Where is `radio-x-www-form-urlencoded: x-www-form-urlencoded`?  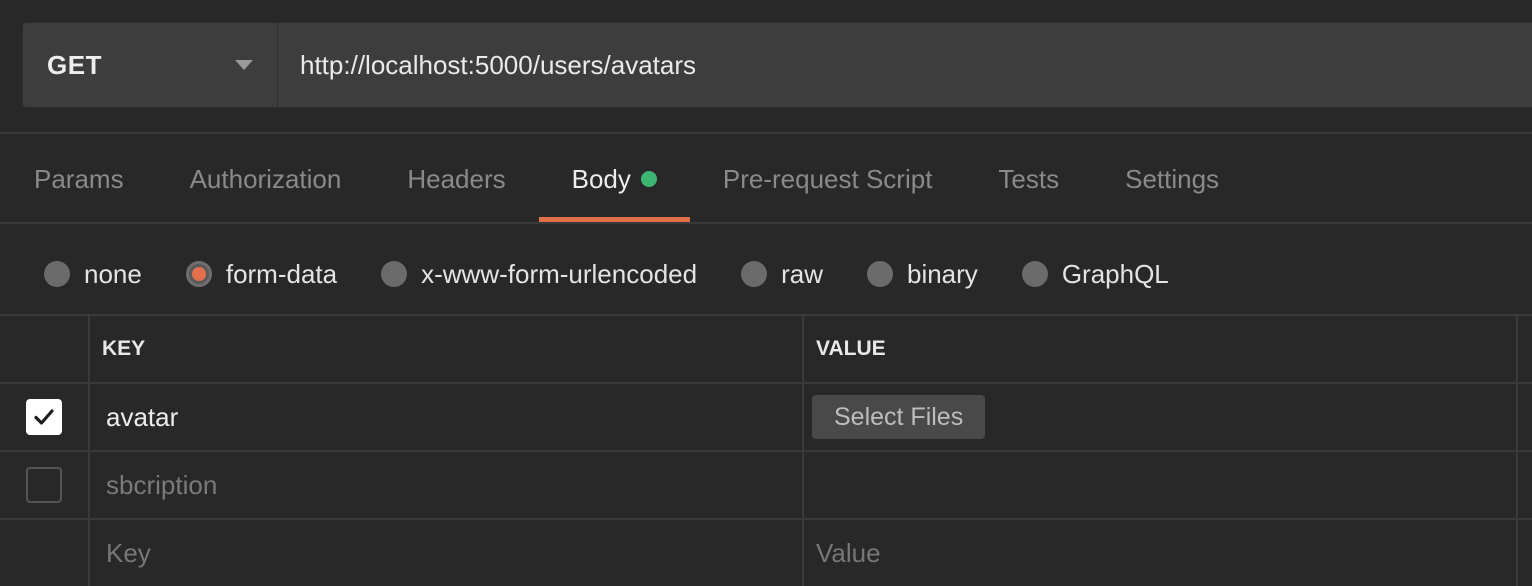
radio-x-www-form-urlencoded: x-www-form-urlencoded is located at coordinates (539, 274).